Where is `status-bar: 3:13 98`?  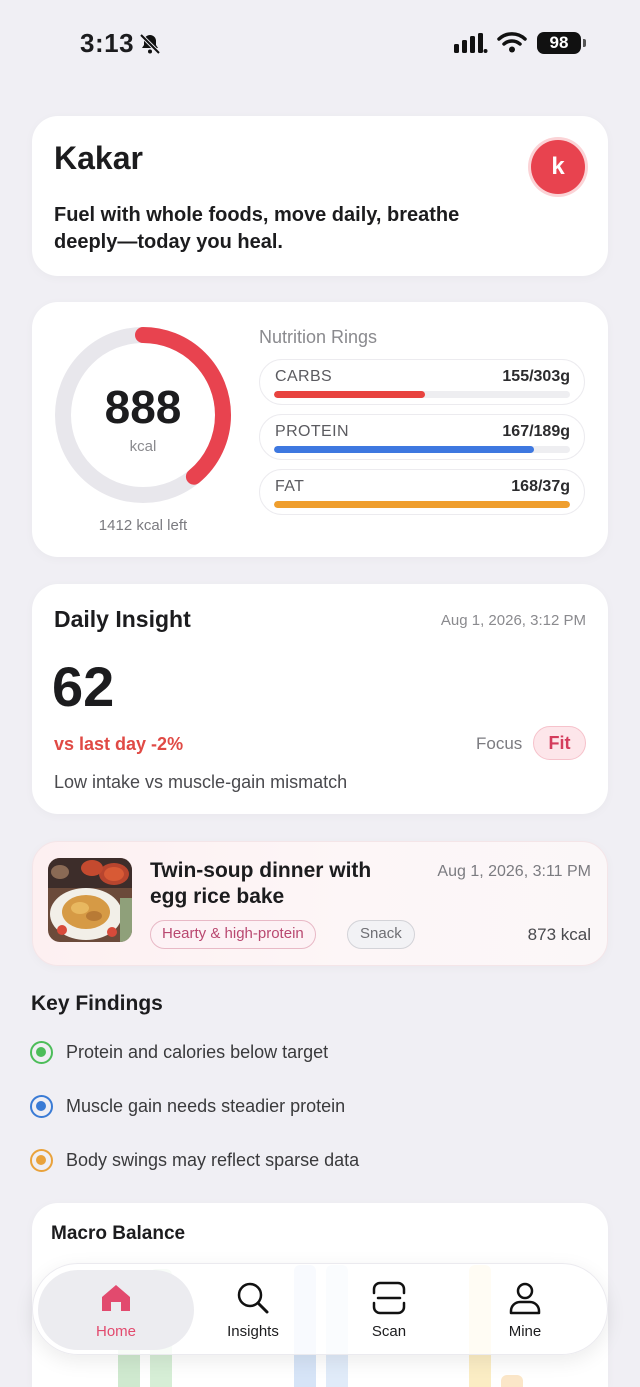 status-bar: 3:13 98 is located at coordinates (320, 44).